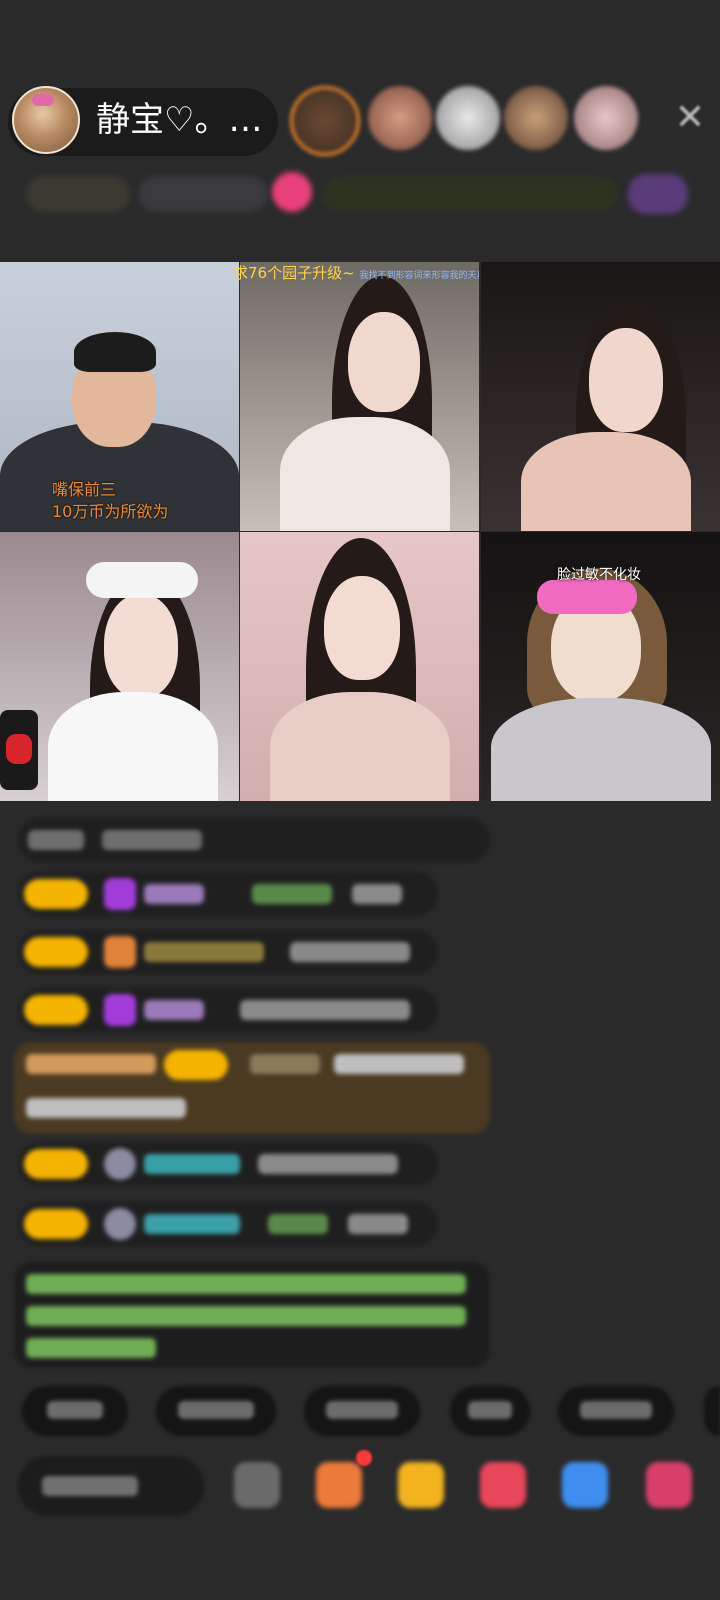 Image resolution: width=720 pixels, height=1600 pixels. What do you see at coordinates (142, 580) in the screenshot?
I see `bunny-ears-headband` at bounding box center [142, 580].